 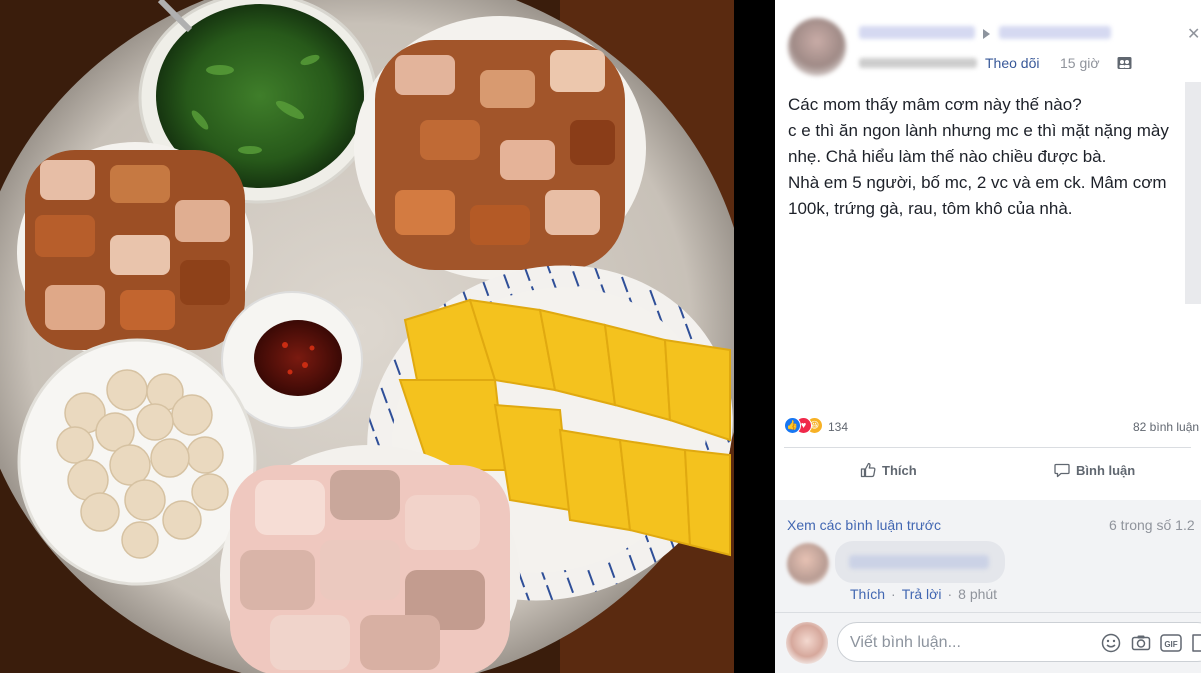 I want to click on thumbs-up-icon, so click(x=868, y=470).